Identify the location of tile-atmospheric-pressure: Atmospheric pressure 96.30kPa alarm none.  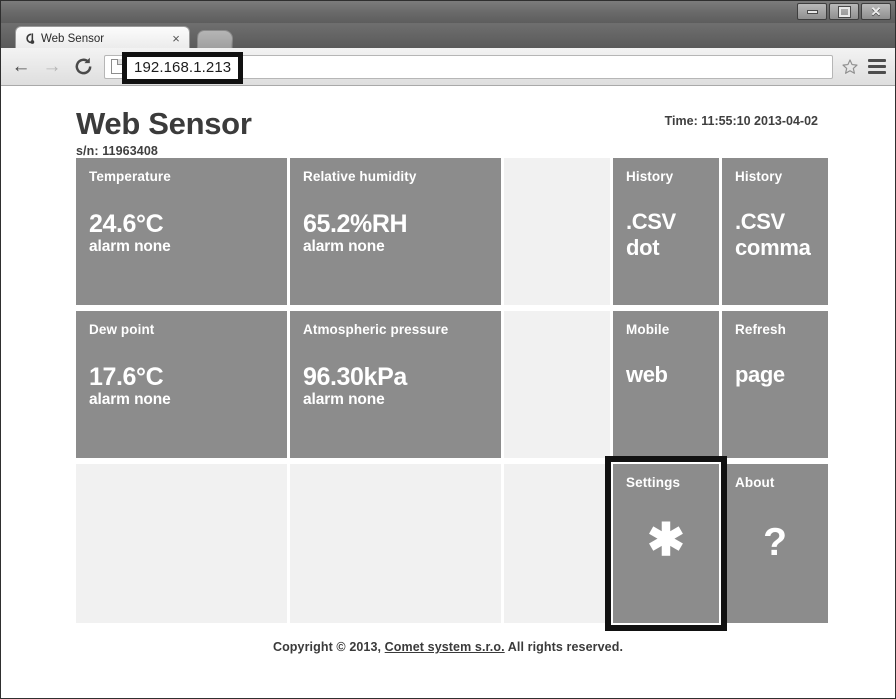
(395, 384).